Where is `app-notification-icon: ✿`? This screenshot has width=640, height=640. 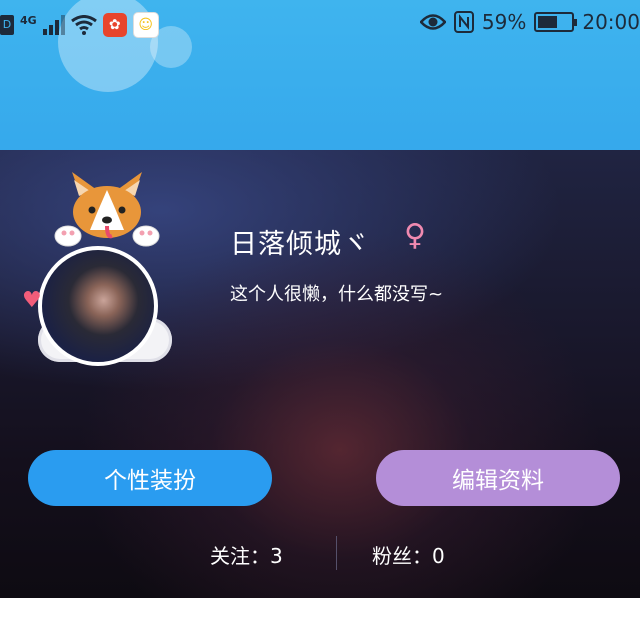
app-notification-icon: ✿ is located at coordinates (114, 25).